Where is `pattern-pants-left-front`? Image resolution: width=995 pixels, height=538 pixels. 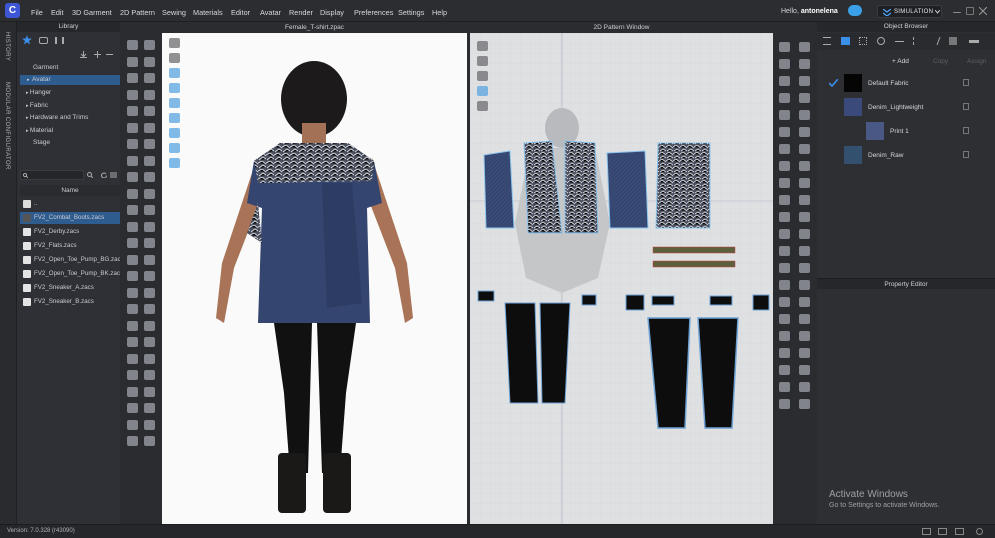
pattern-pants-left-front is located at coordinates (521, 353).